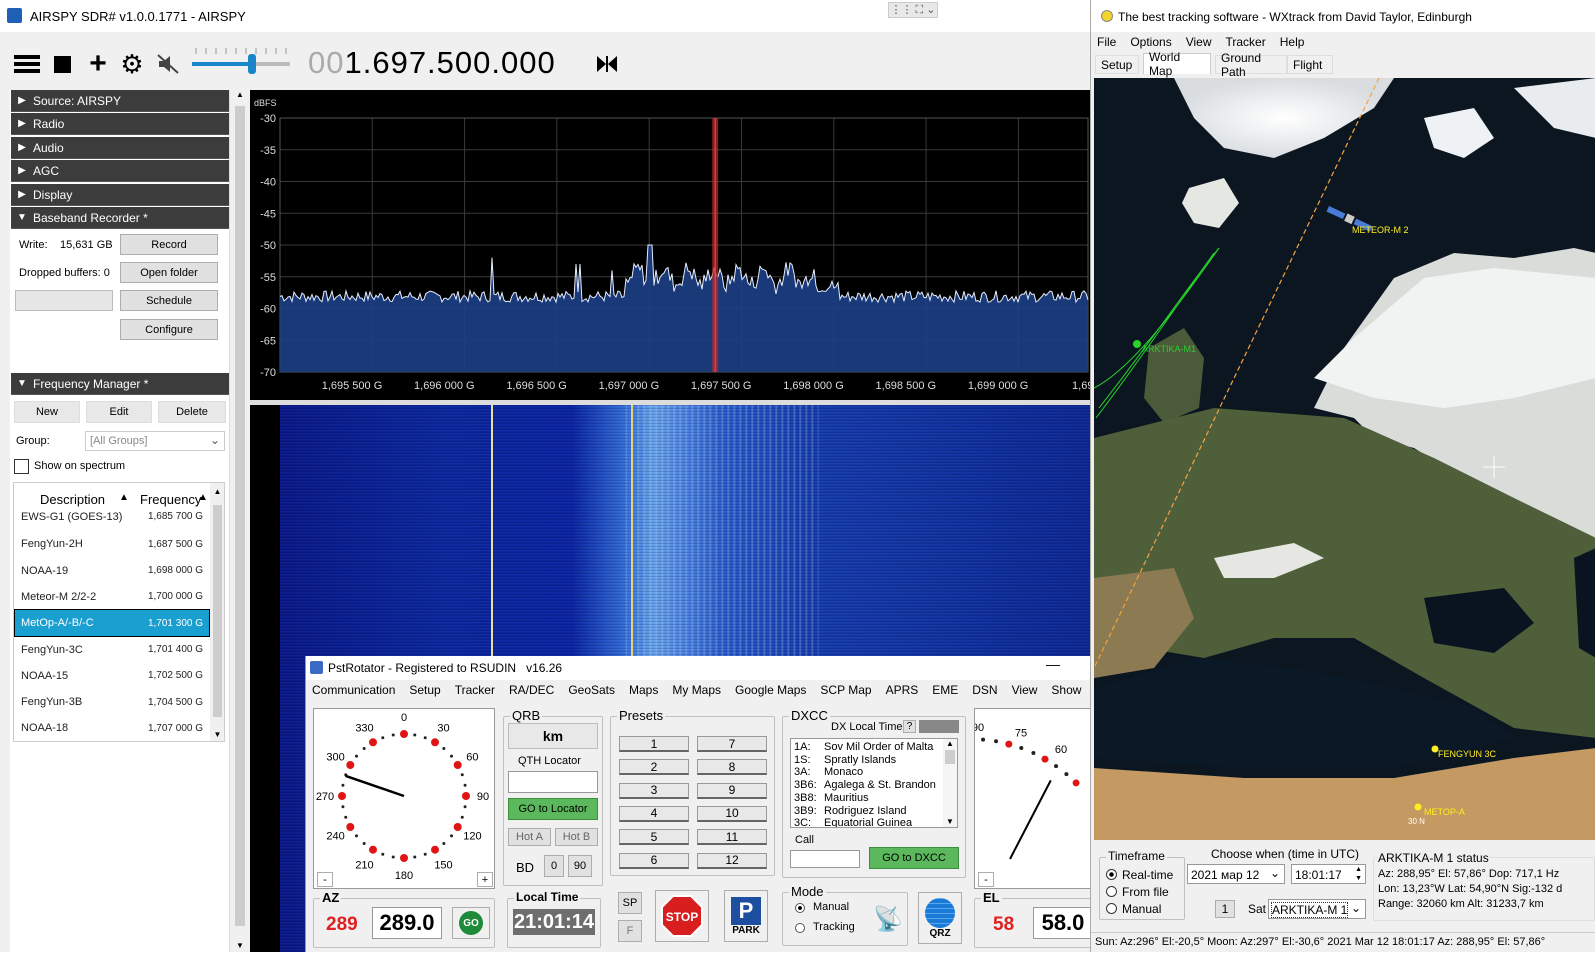 This screenshot has width=1595, height=969. What do you see at coordinates (72, 499) in the screenshot?
I see `col-description: Description` at bounding box center [72, 499].